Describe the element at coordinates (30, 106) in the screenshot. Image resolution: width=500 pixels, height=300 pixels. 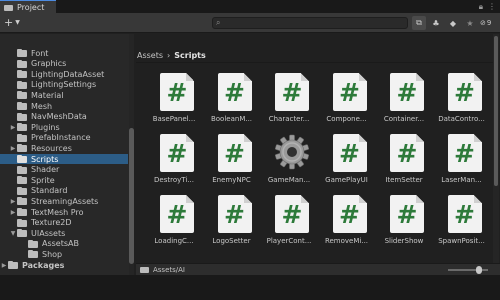
I see `tree-item-mesh: Mesh` at that location.